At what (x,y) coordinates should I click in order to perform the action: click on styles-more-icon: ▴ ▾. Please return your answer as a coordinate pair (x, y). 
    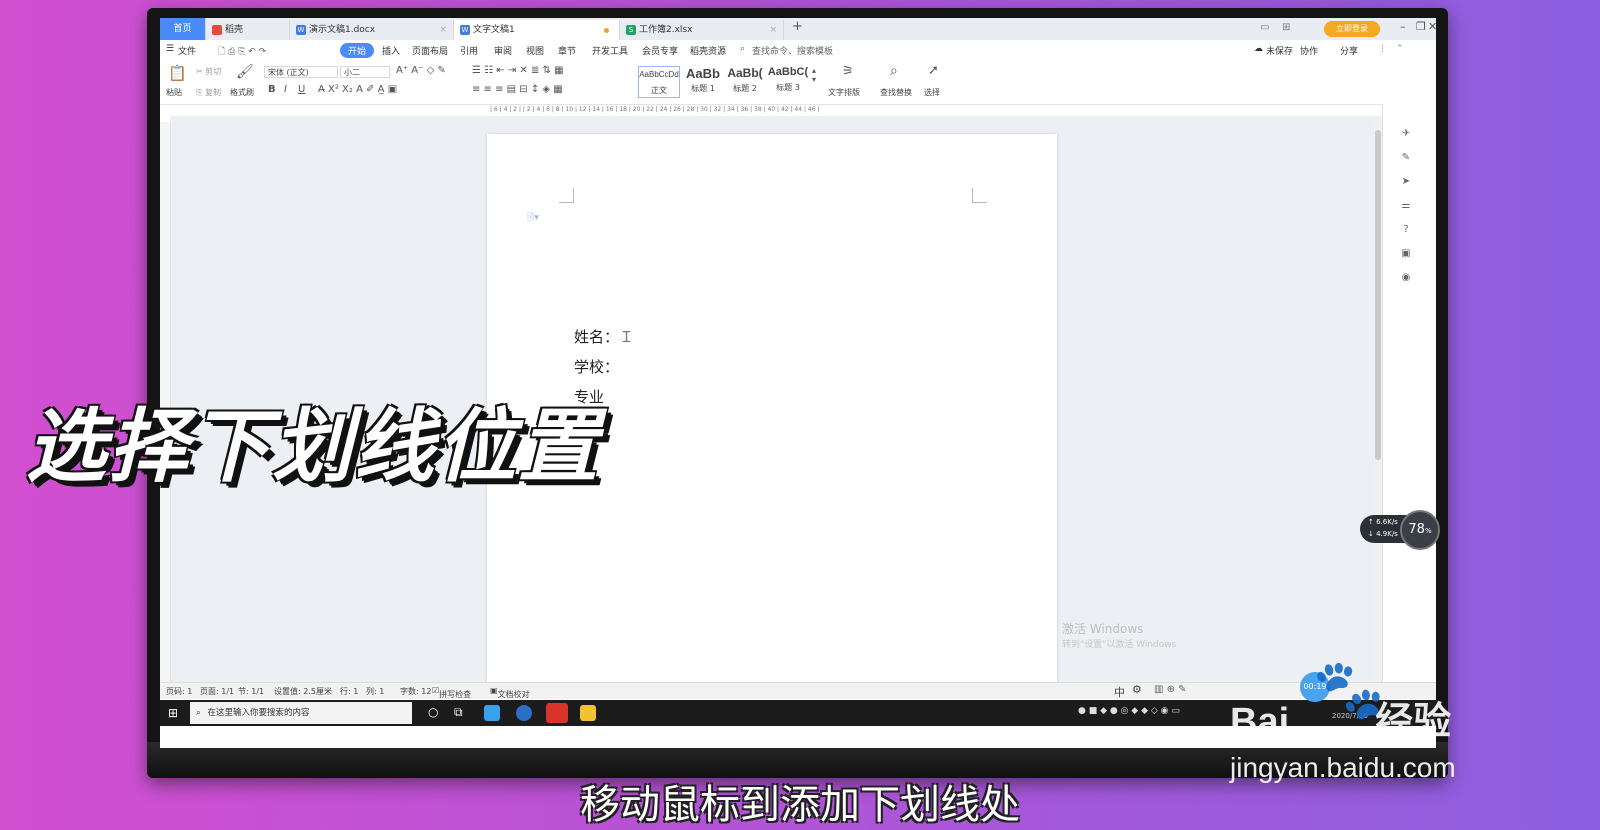
    Looking at the image, I should click on (814, 75).